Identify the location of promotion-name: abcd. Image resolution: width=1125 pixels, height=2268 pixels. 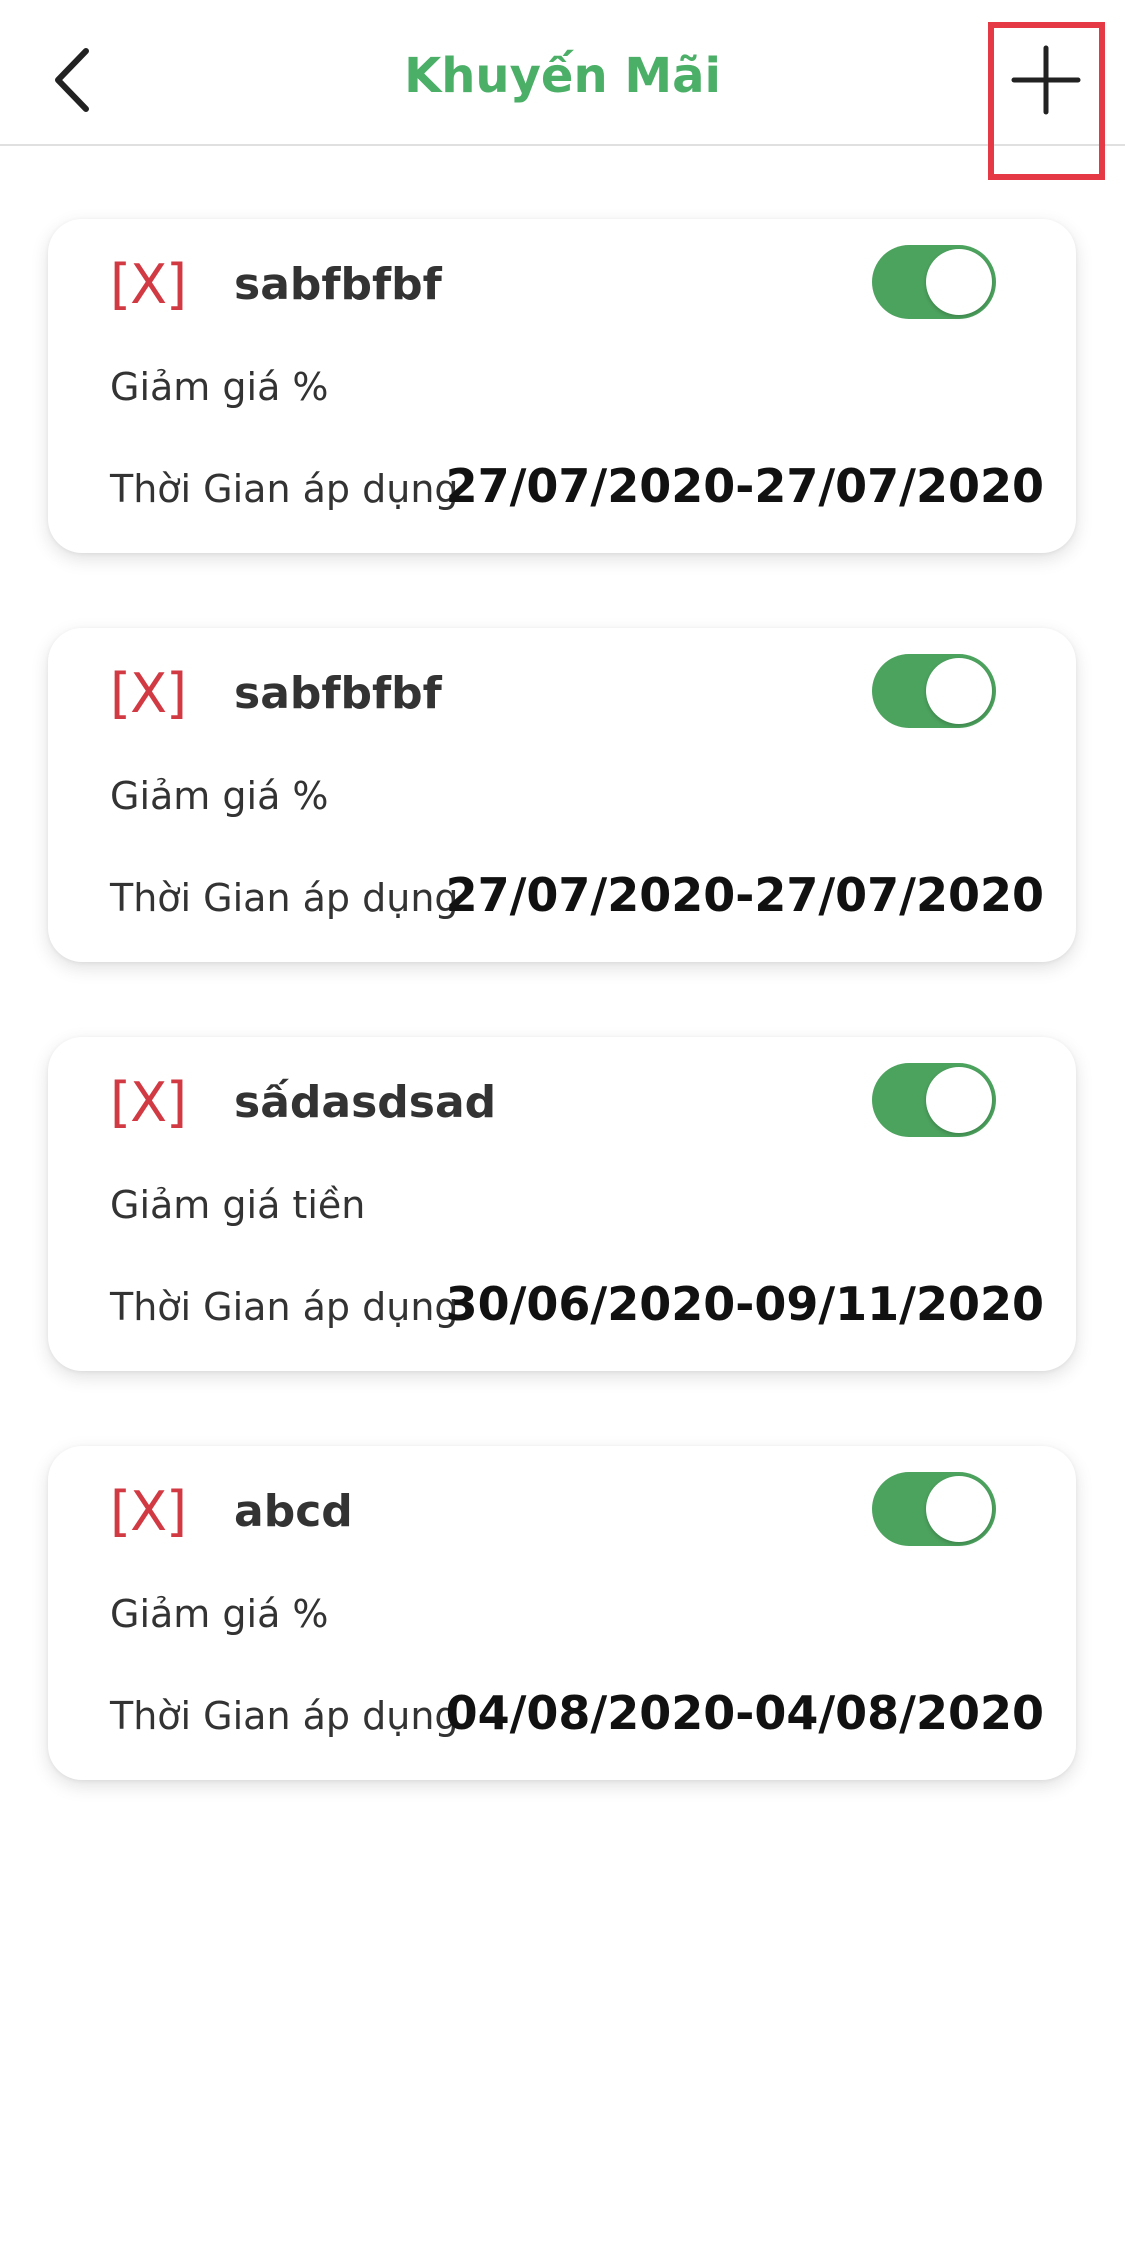
(293, 1511).